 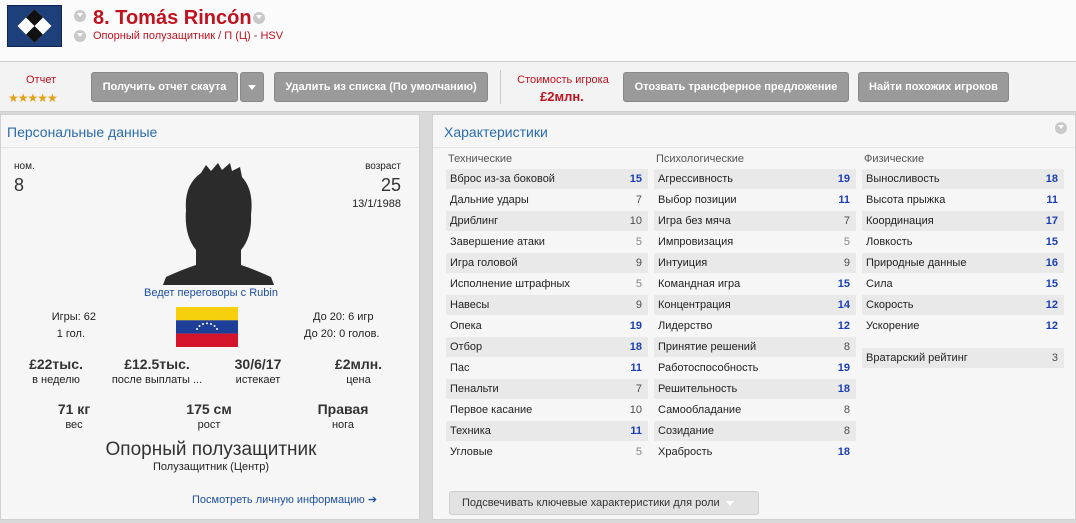 I want to click on chevron-down-icon, so click(x=252, y=87).